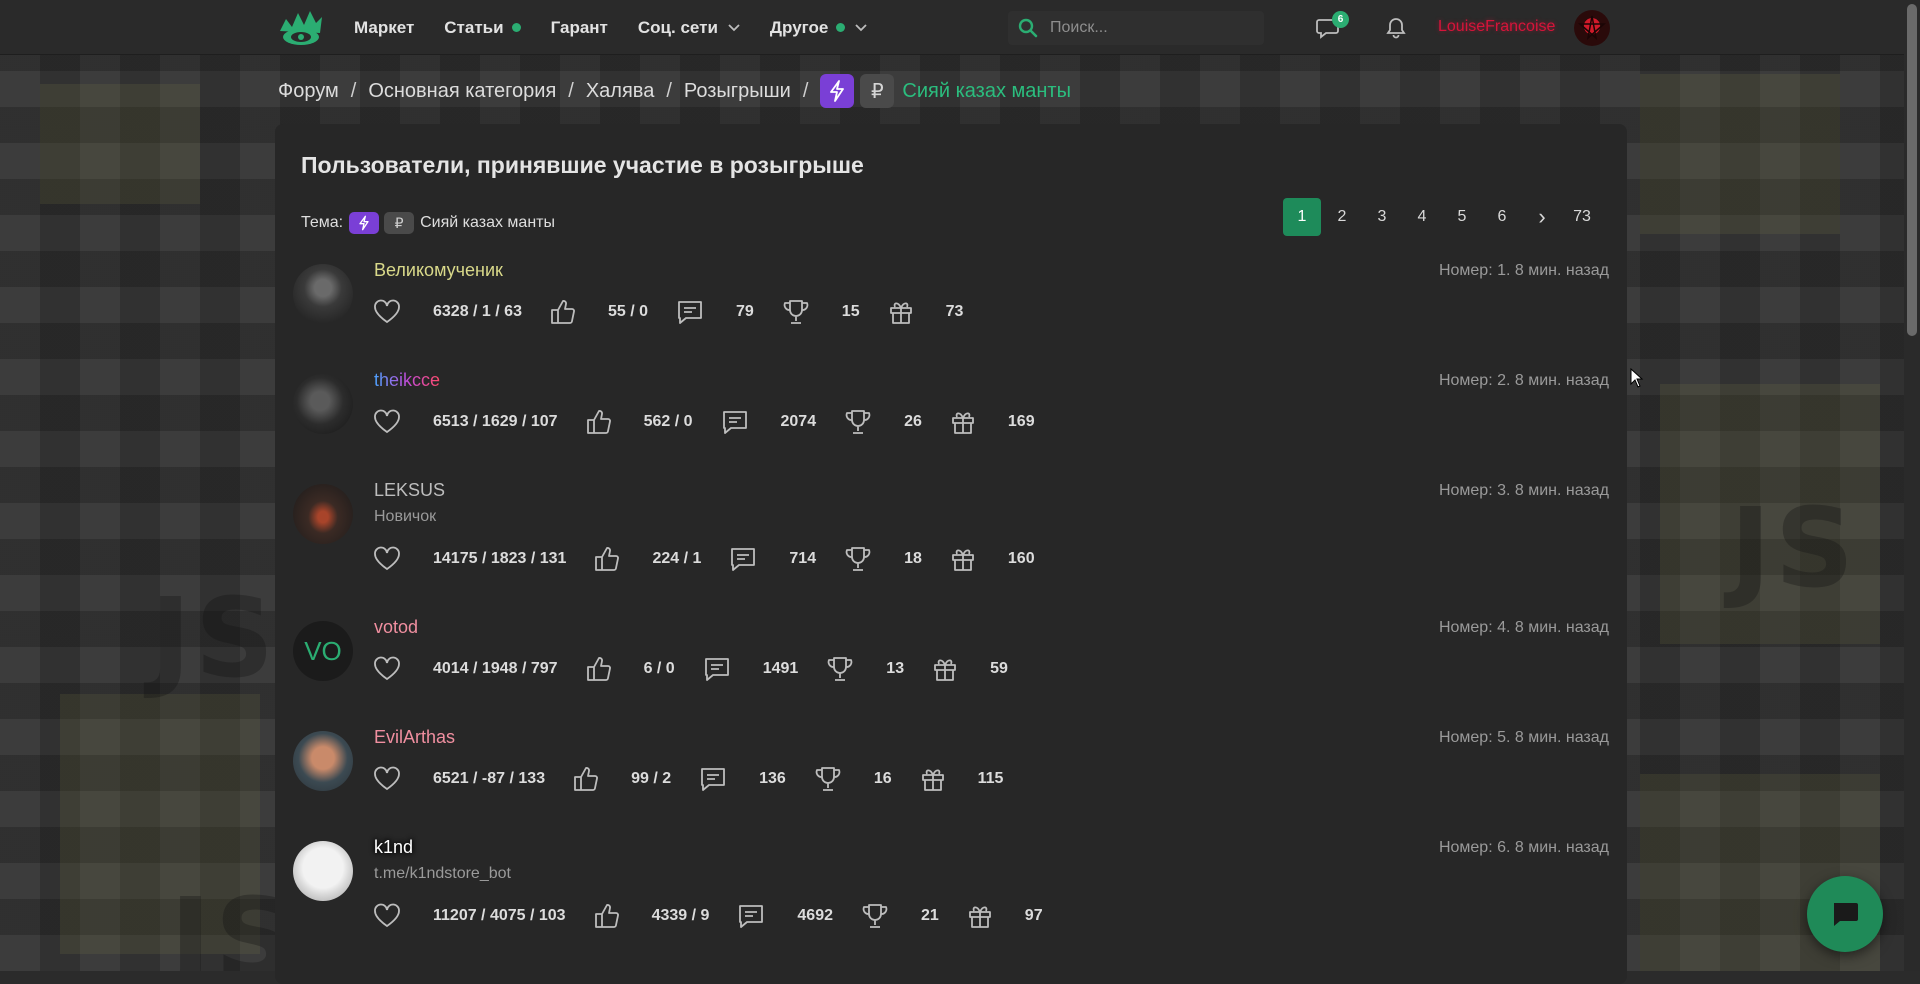  I want to click on stat-thumbs: 4339 / 9, so click(652, 916).